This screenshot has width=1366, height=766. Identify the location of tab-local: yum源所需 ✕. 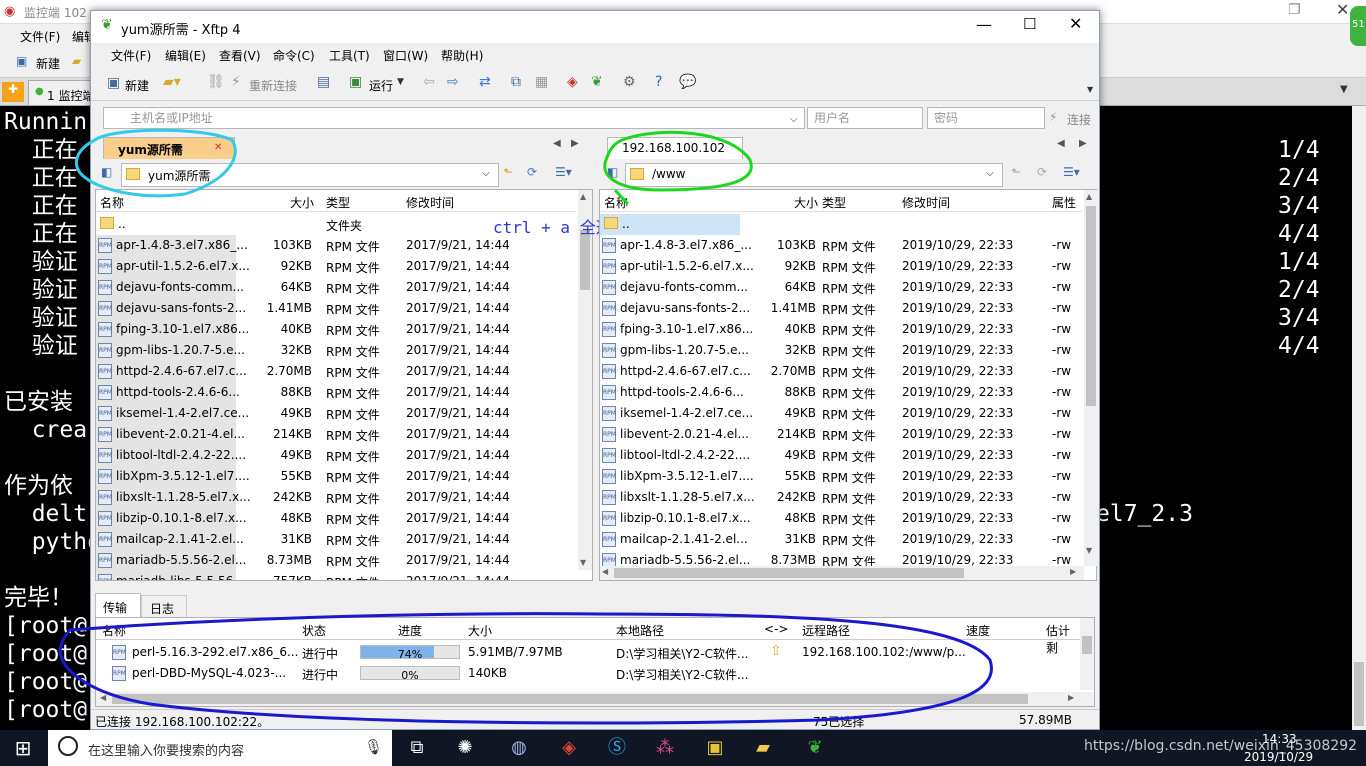
(169, 148).